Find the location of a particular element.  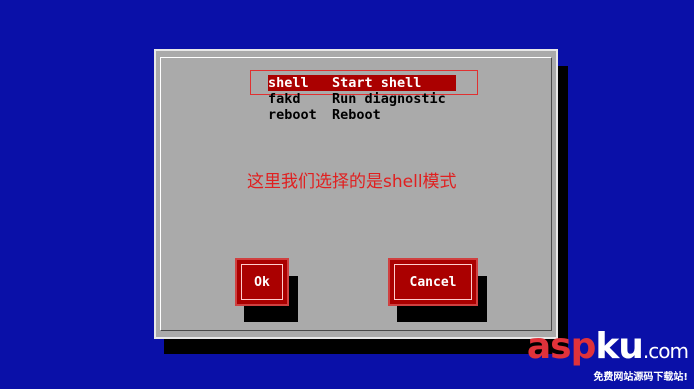

menu-item-label: Reboot is located at coordinates (356, 115).